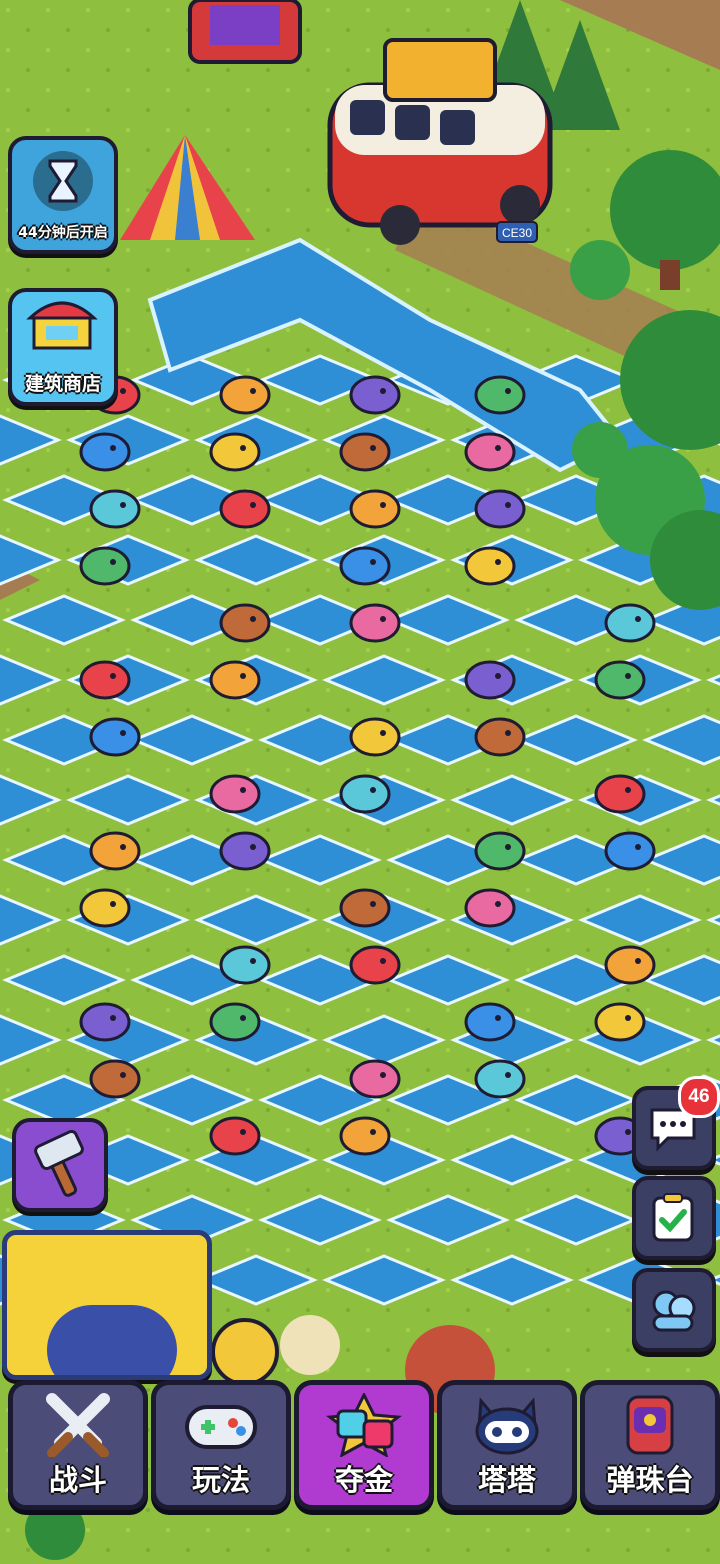 This screenshot has height=1564, width=720. I want to click on friends-button, so click(674, 1310).